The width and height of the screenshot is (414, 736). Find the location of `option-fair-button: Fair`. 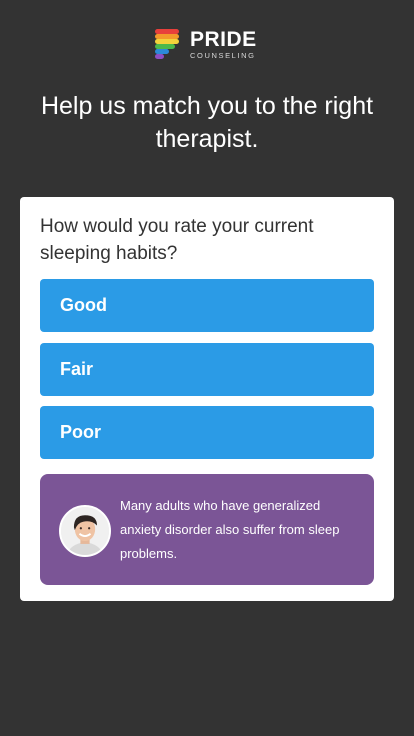

option-fair-button: Fair is located at coordinates (207, 369).